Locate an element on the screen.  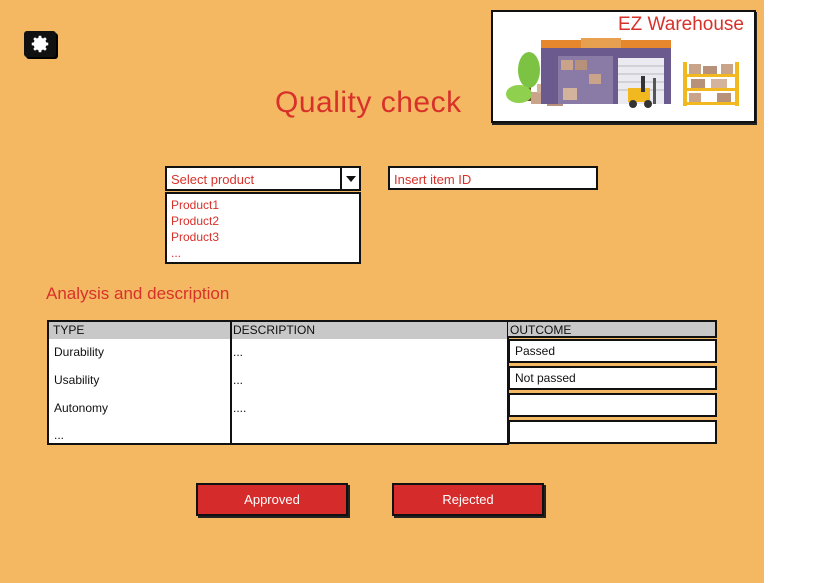
page-title: Quality check is located at coordinates (368, 102).